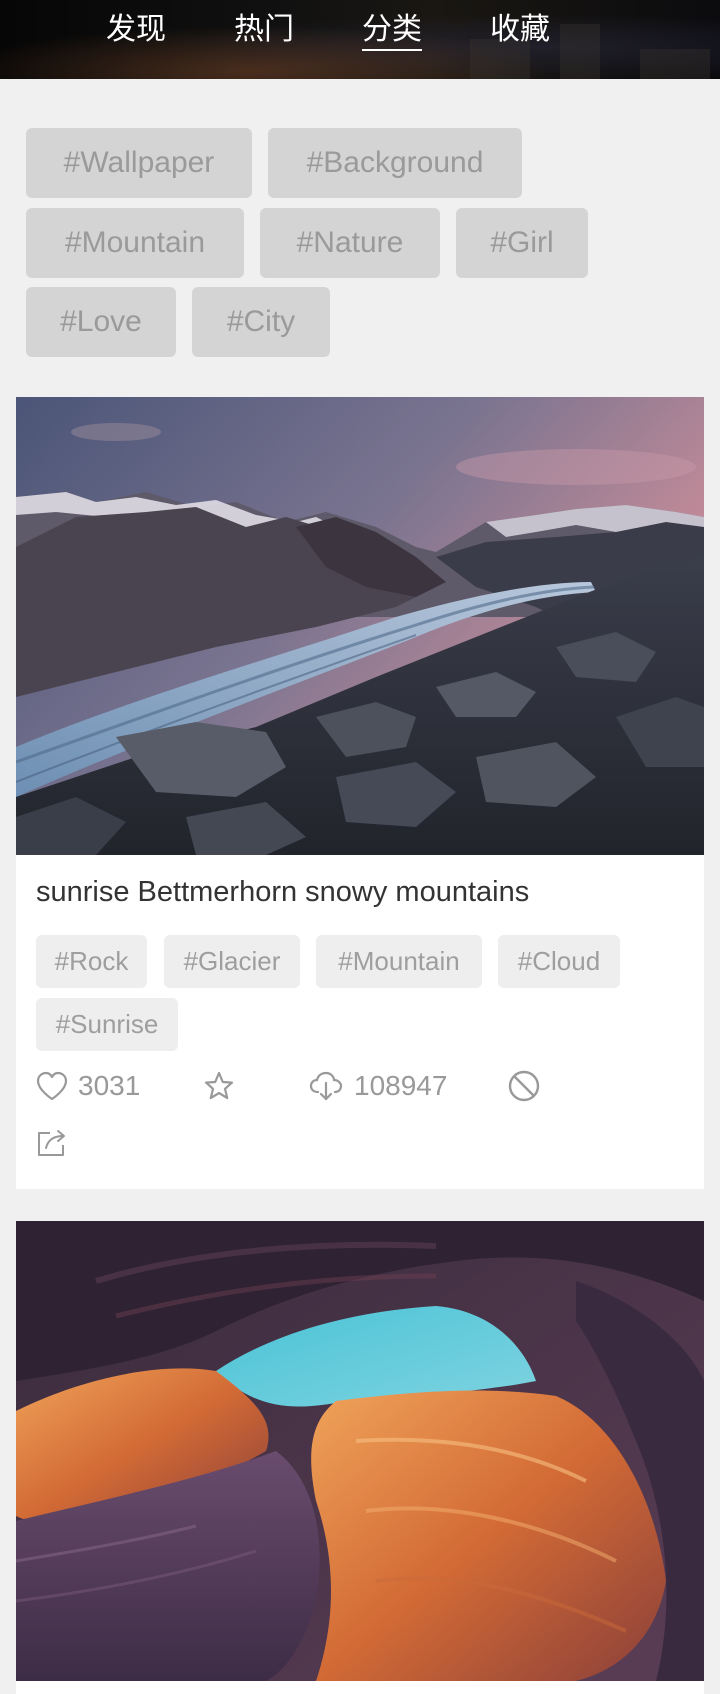 The width and height of the screenshot is (720, 1694). What do you see at coordinates (101, 322) in the screenshot?
I see `category-tag-love: #Love` at bounding box center [101, 322].